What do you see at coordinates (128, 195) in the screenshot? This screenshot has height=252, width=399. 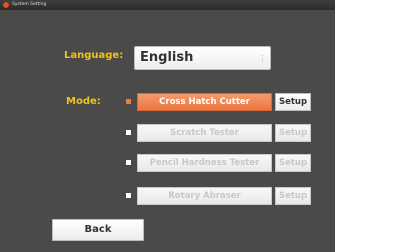 I see `mode-radio-rotary-abraser` at bounding box center [128, 195].